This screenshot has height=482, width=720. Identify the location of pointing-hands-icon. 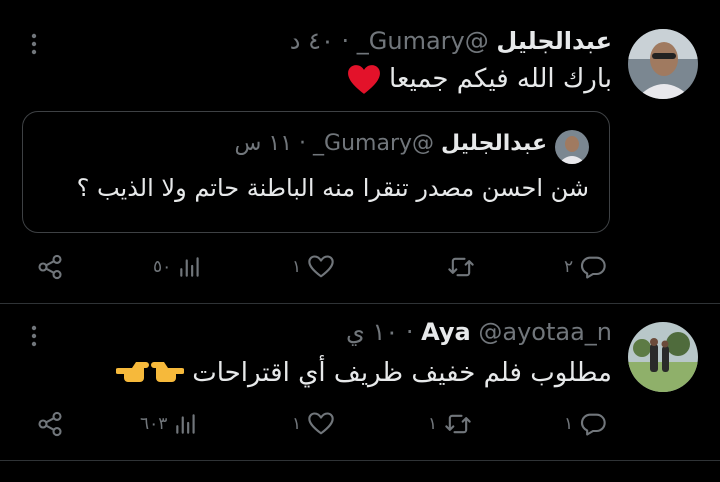
(150, 373).